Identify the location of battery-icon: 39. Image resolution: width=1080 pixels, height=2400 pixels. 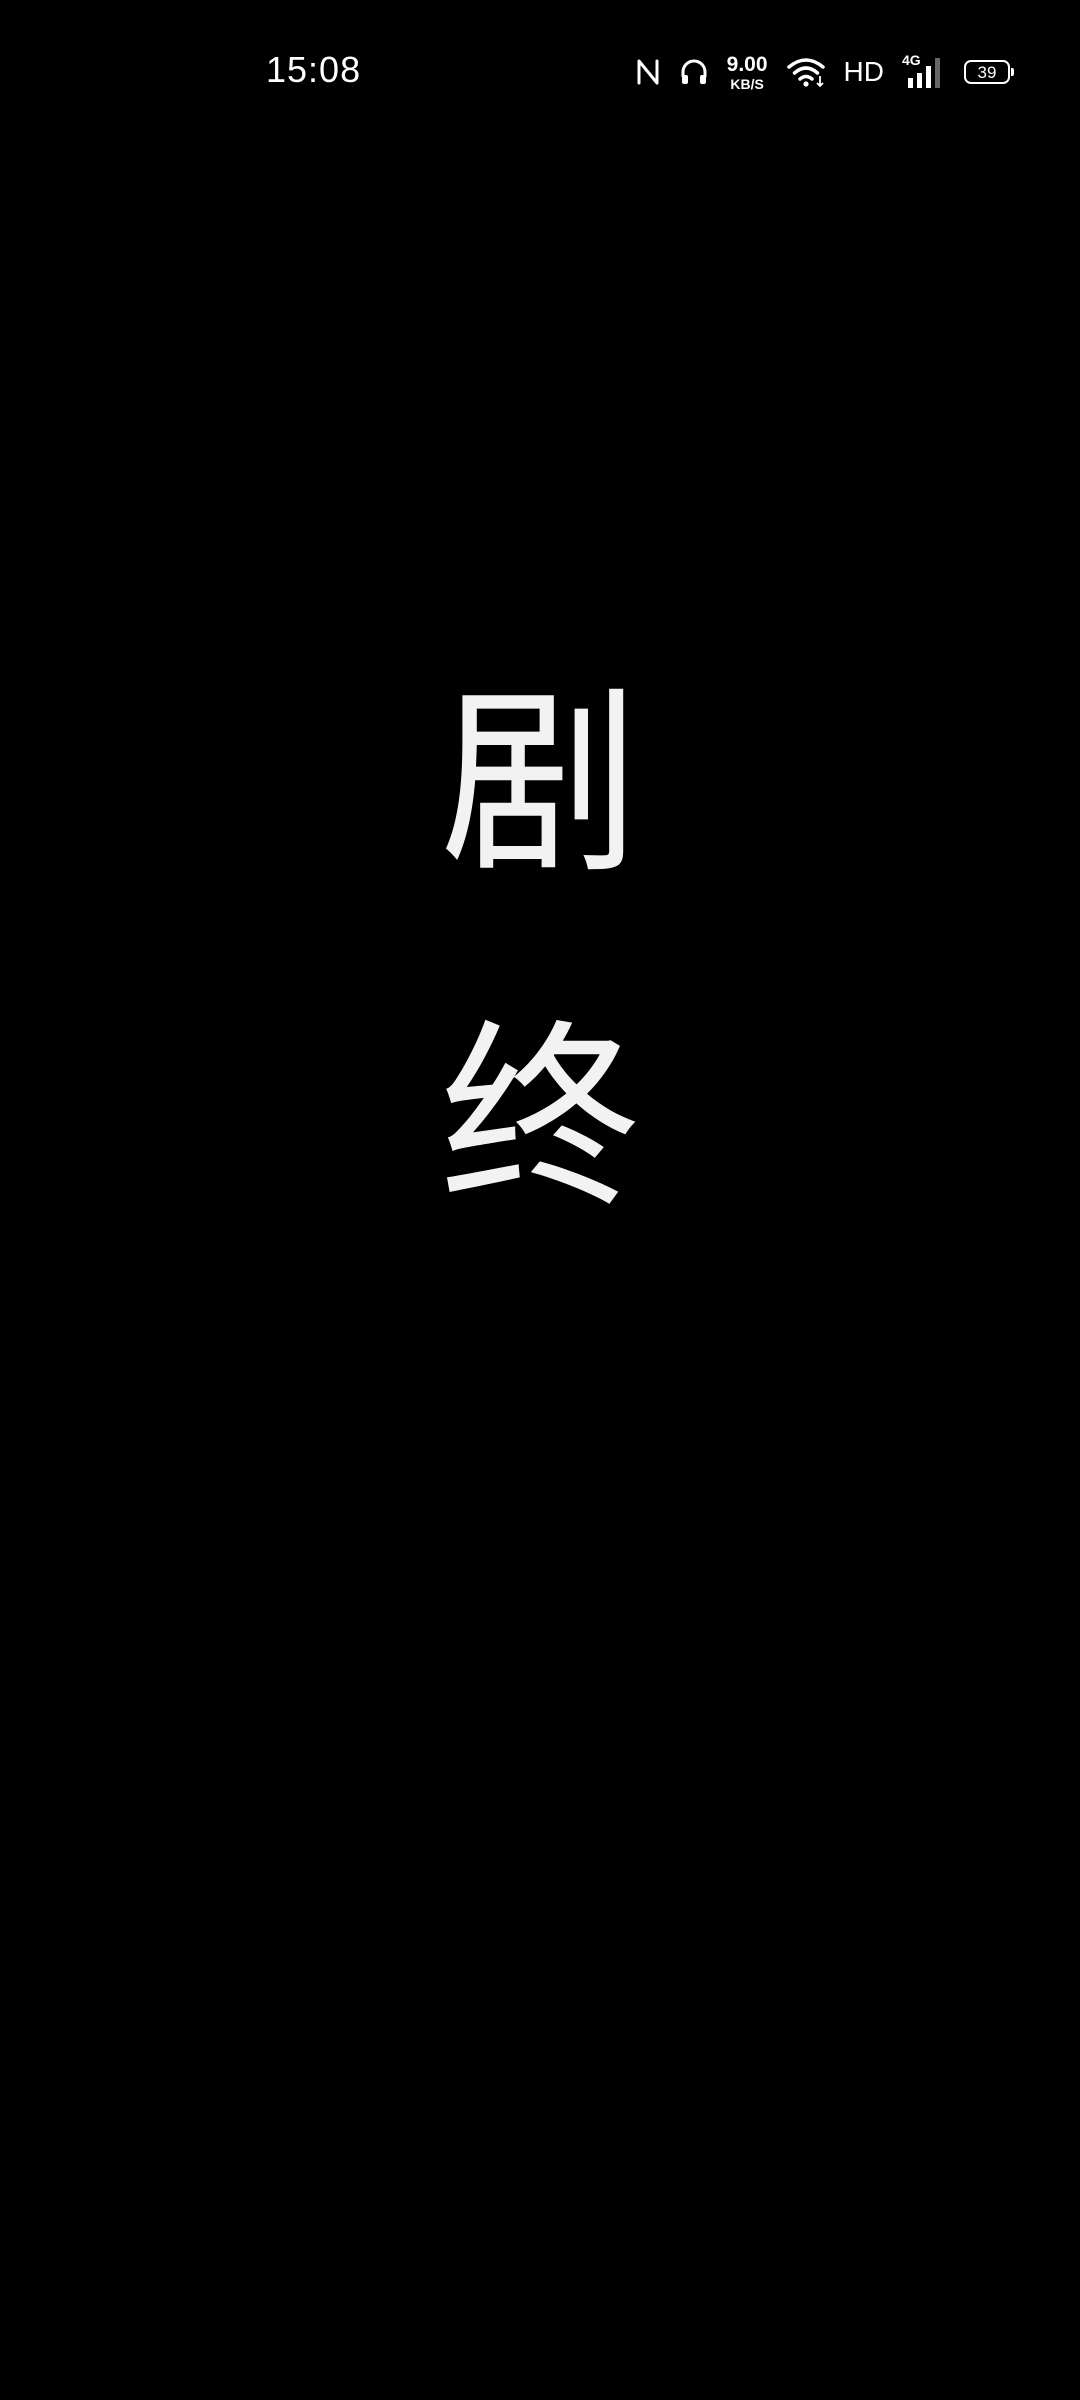
(989, 72).